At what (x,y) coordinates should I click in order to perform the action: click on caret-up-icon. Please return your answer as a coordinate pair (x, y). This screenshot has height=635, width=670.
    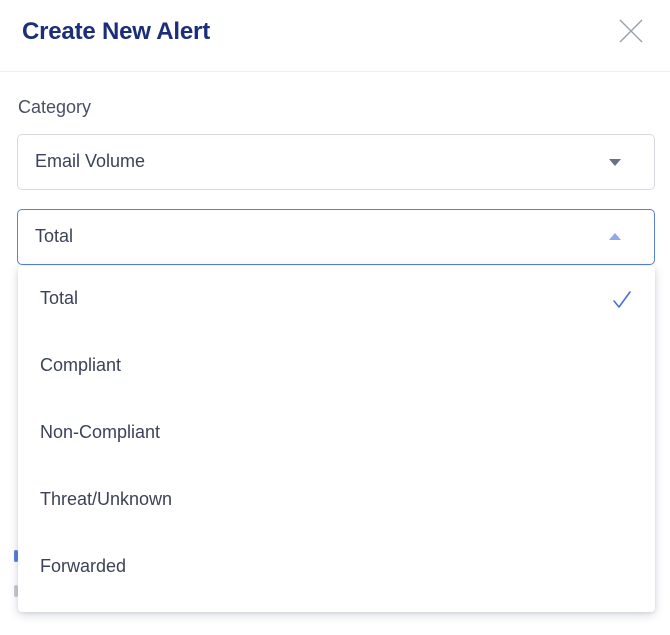
    Looking at the image, I should click on (615, 236).